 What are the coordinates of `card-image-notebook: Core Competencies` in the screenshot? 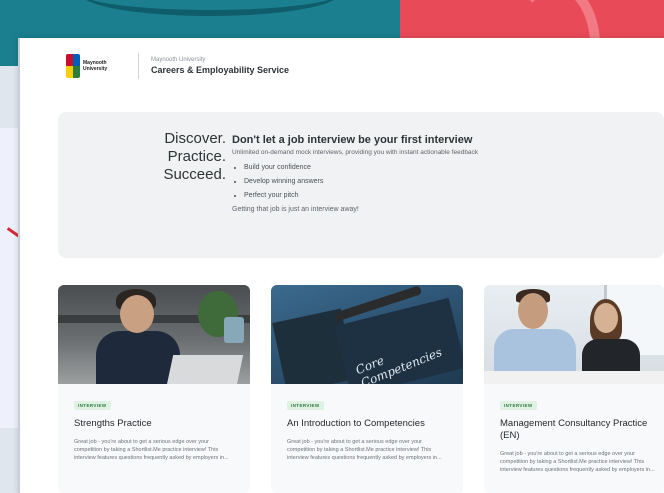 It's located at (367, 334).